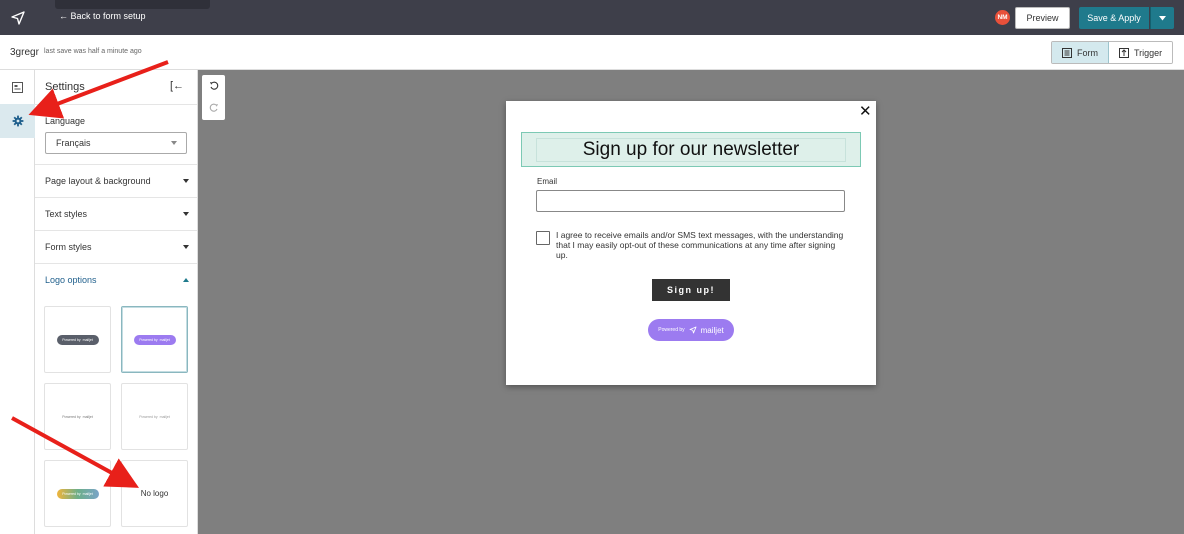 The width and height of the screenshot is (1184, 534). I want to click on caret-down-icon, so click(174, 143).